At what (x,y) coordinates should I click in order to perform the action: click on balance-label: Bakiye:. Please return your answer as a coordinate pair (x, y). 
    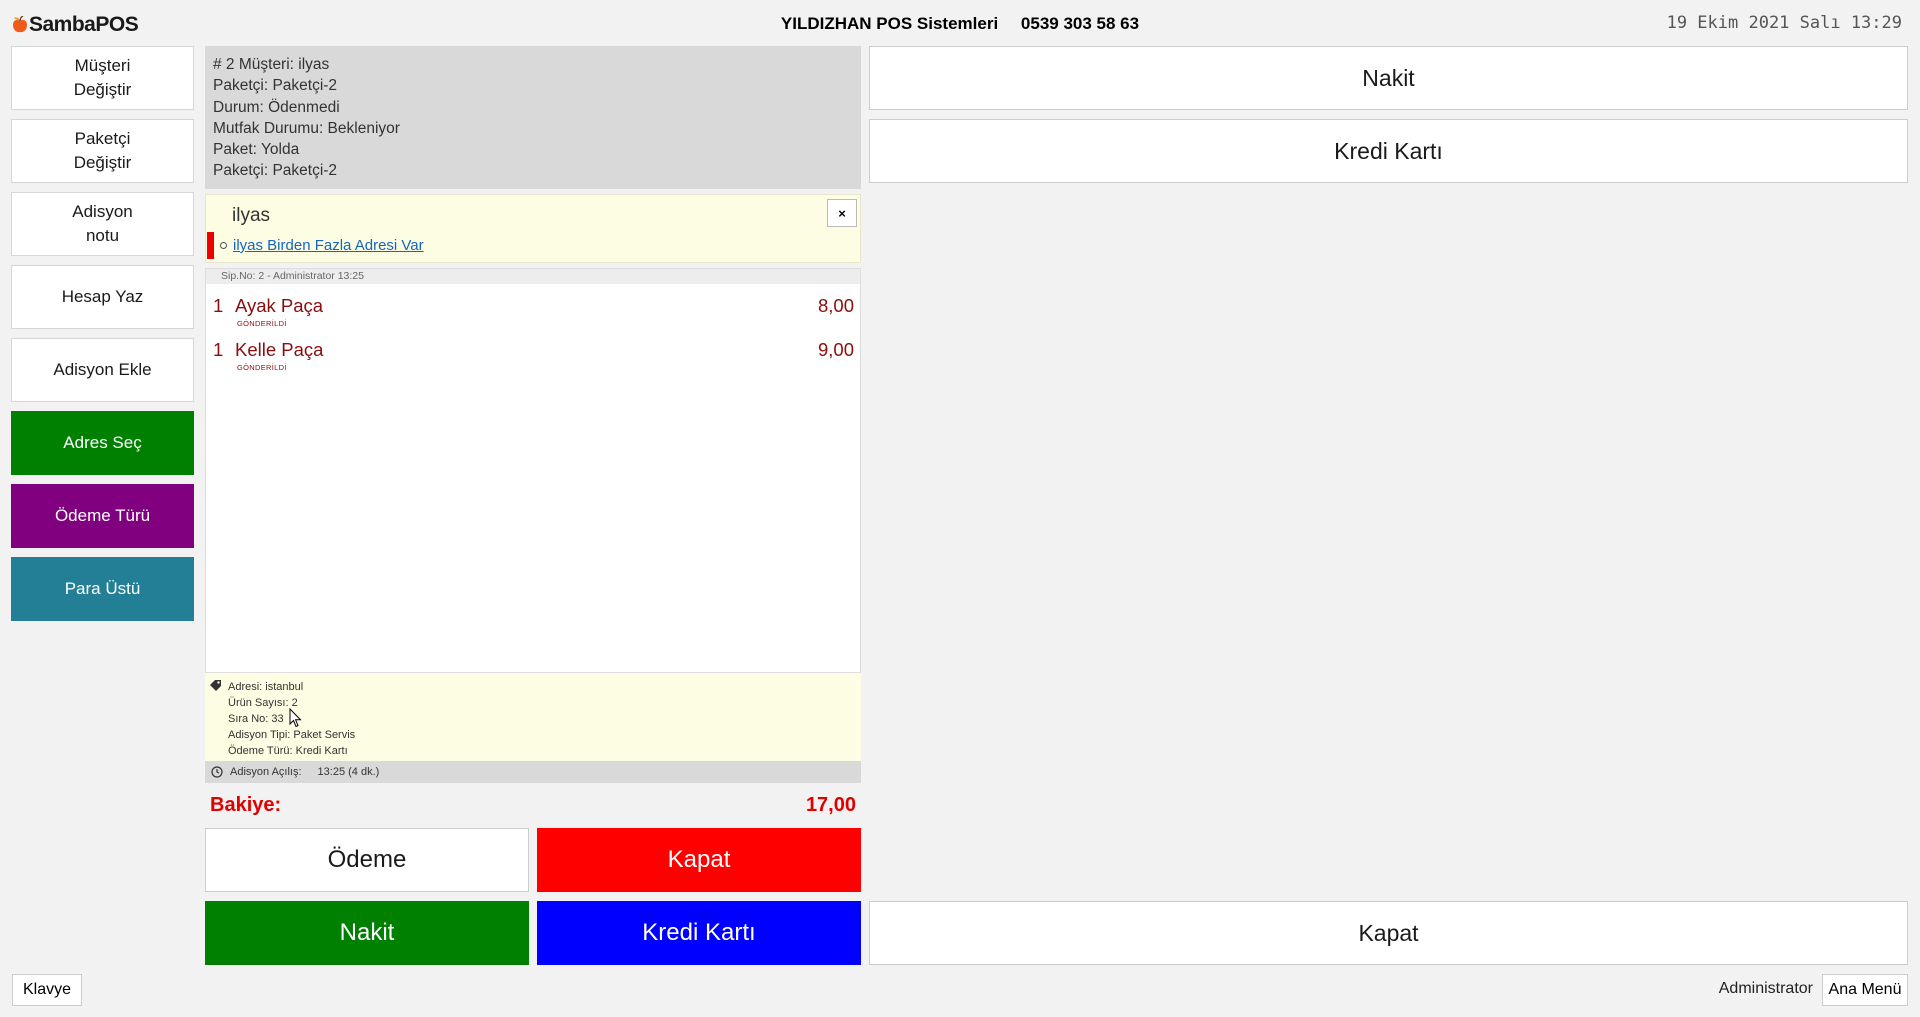
    Looking at the image, I should click on (246, 805).